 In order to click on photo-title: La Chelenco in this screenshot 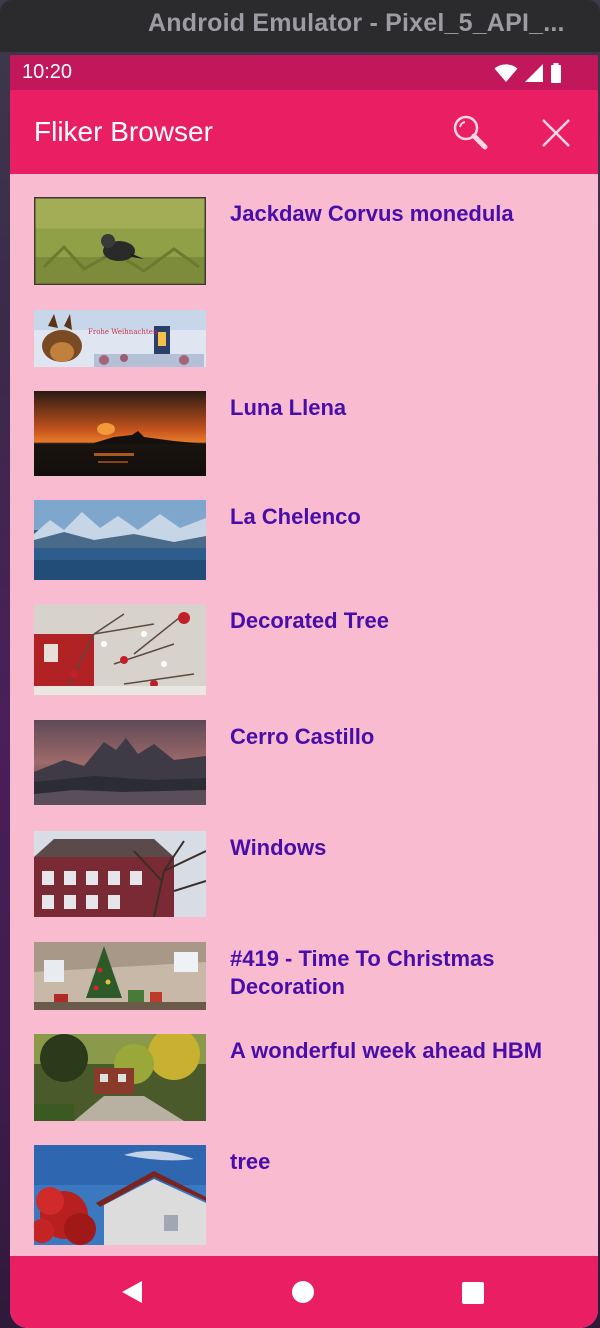, I will do `click(295, 516)`.